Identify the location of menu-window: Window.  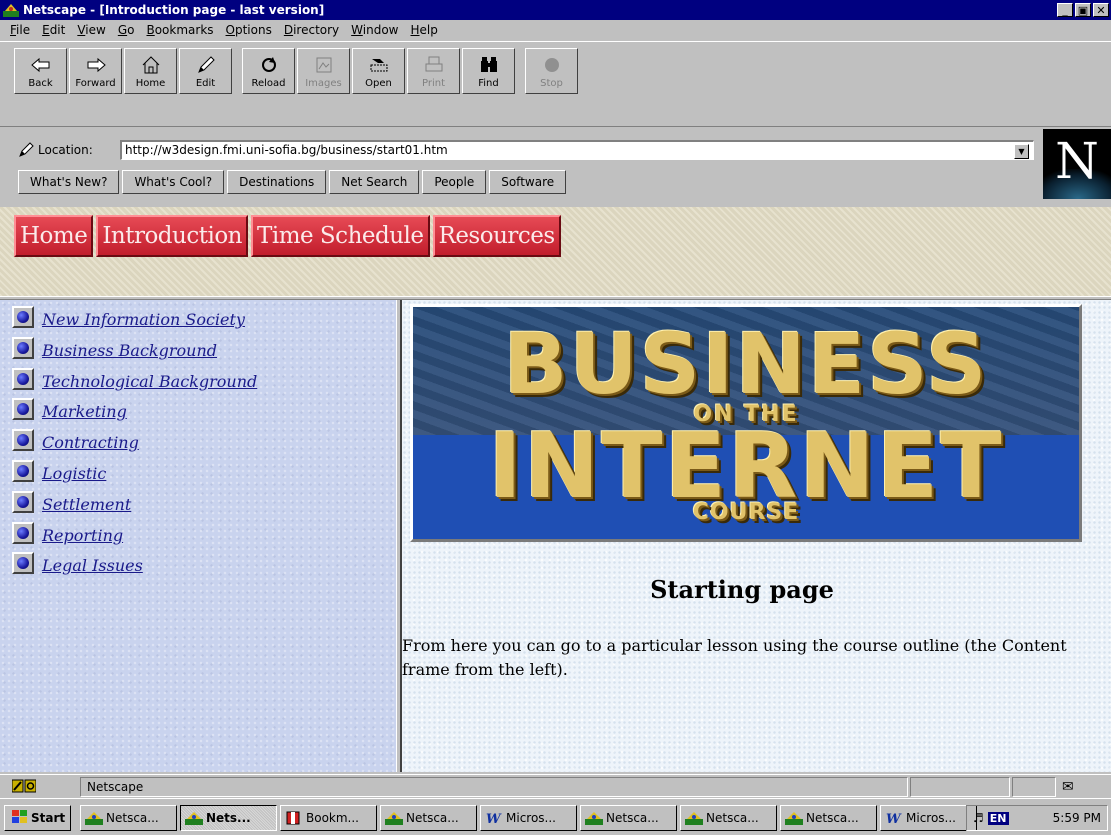
(374, 30).